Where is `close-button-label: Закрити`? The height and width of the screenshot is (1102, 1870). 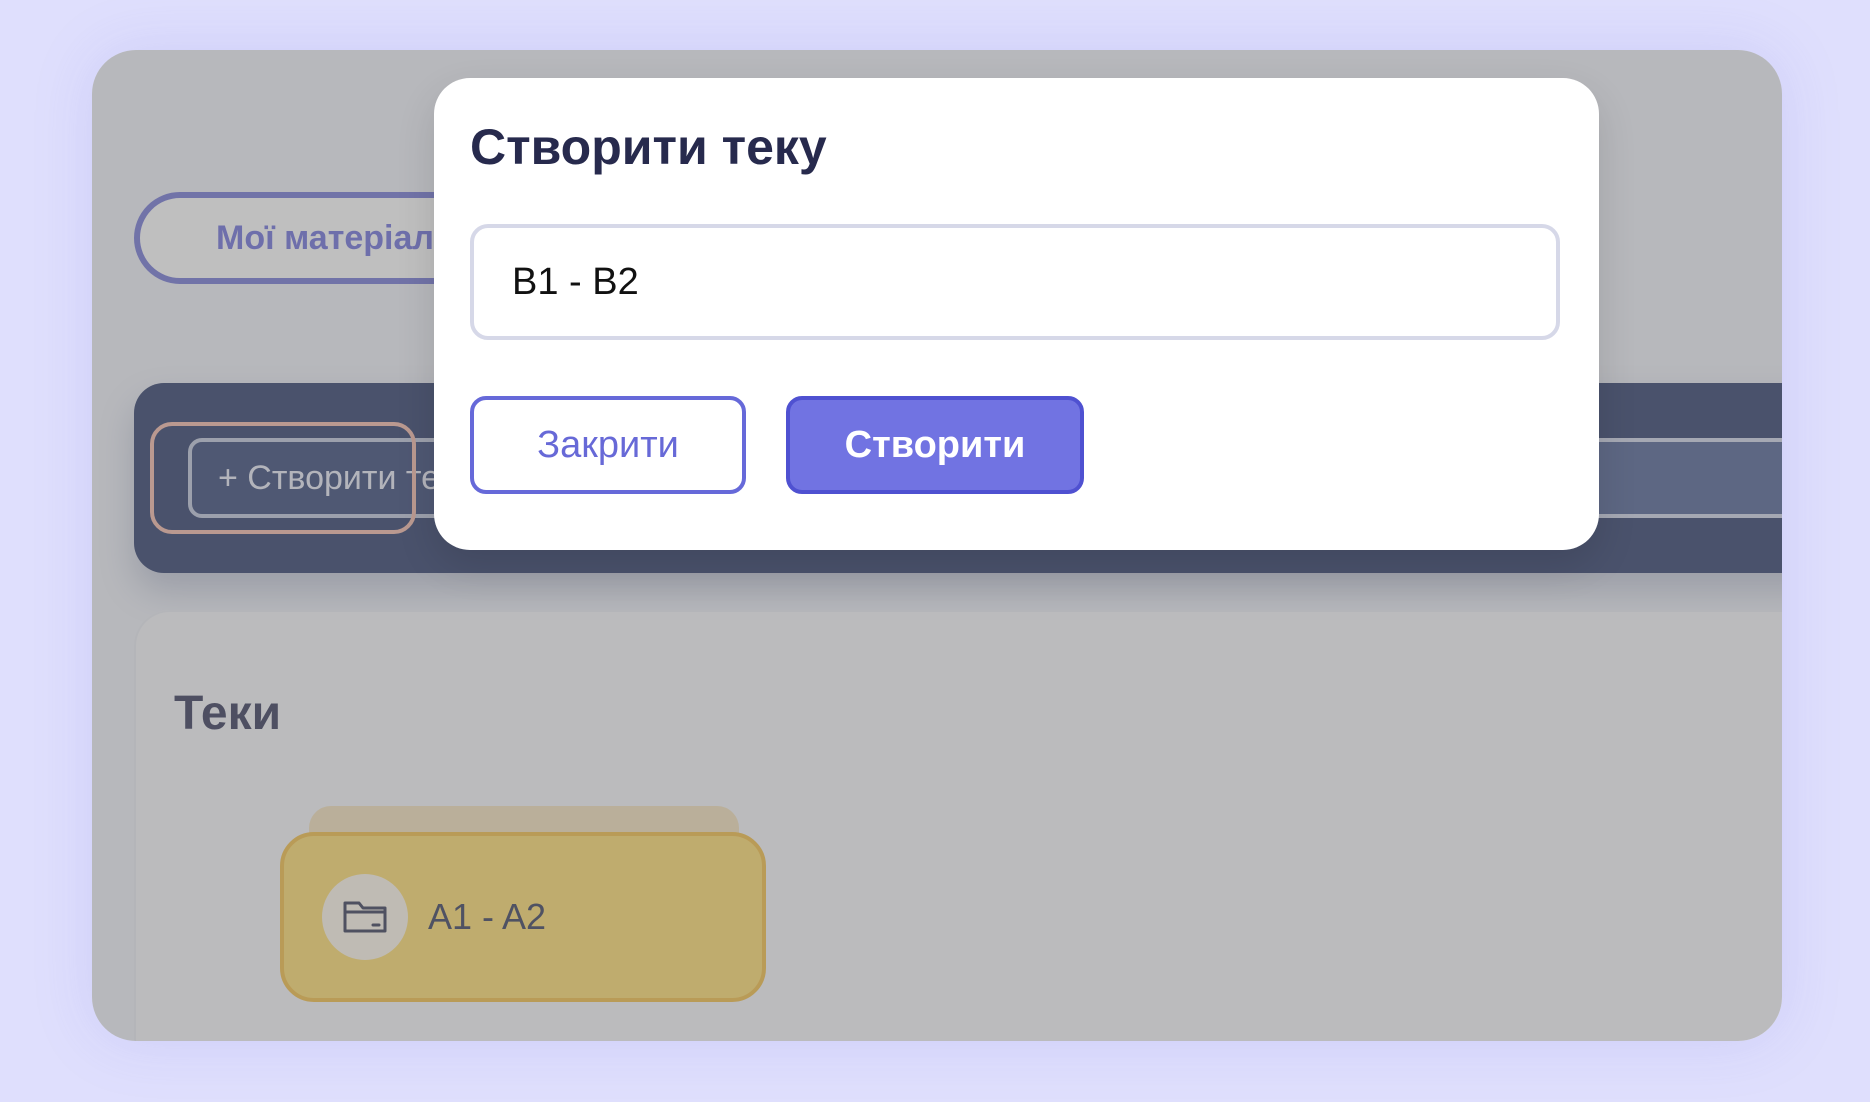 close-button-label: Закрити is located at coordinates (608, 444).